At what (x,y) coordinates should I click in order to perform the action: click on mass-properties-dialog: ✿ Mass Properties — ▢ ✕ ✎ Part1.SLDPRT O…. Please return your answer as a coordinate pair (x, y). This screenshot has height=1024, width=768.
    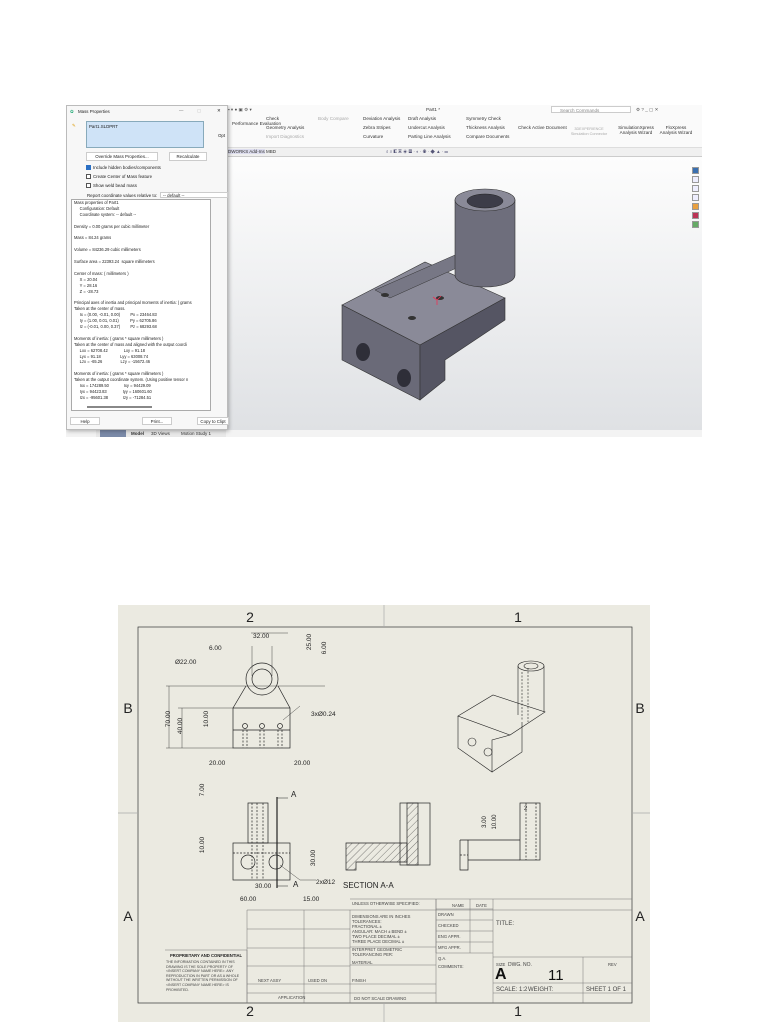
    Looking at the image, I should click on (147, 267).